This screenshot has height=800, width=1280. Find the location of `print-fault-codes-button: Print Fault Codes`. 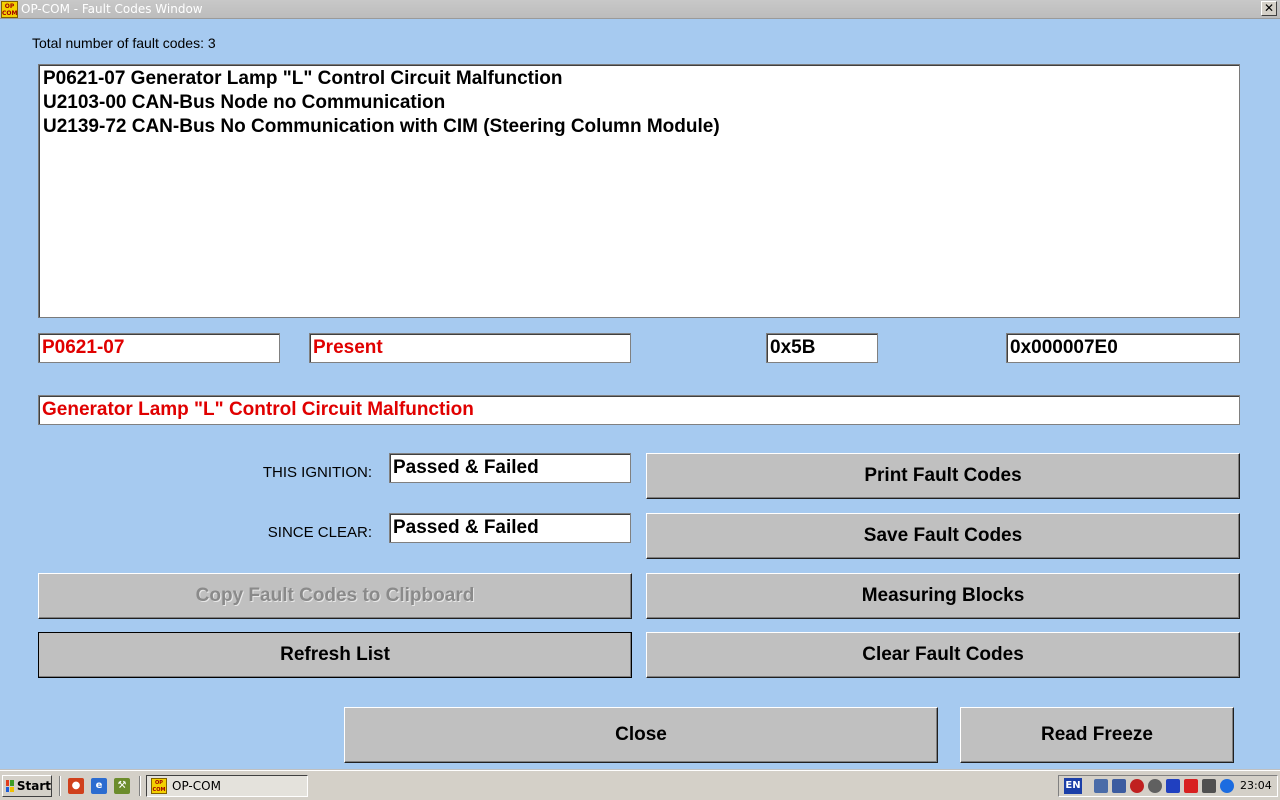

print-fault-codes-button: Print Fault Codes is located at coordinates (943, 476).